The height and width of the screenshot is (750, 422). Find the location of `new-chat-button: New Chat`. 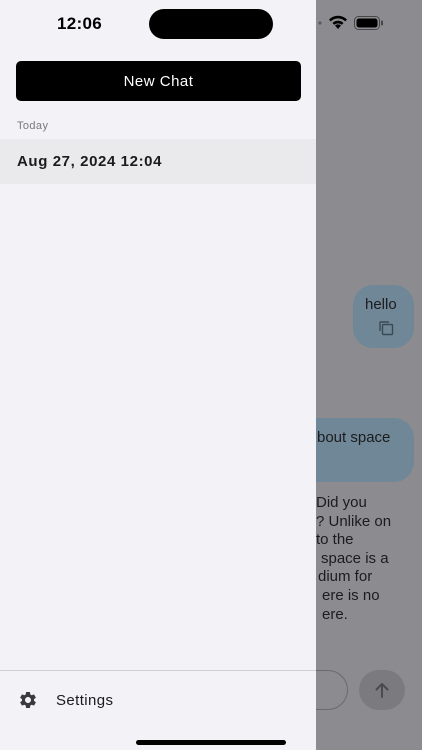

new-chat-button: New Chat is located at coordinates (158, 81).